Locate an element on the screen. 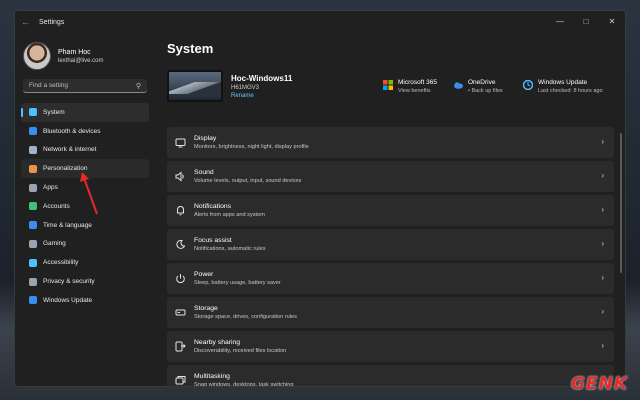  quick-link-onedrive: OneDrive • Back up files is located at coordinates (488, 86).